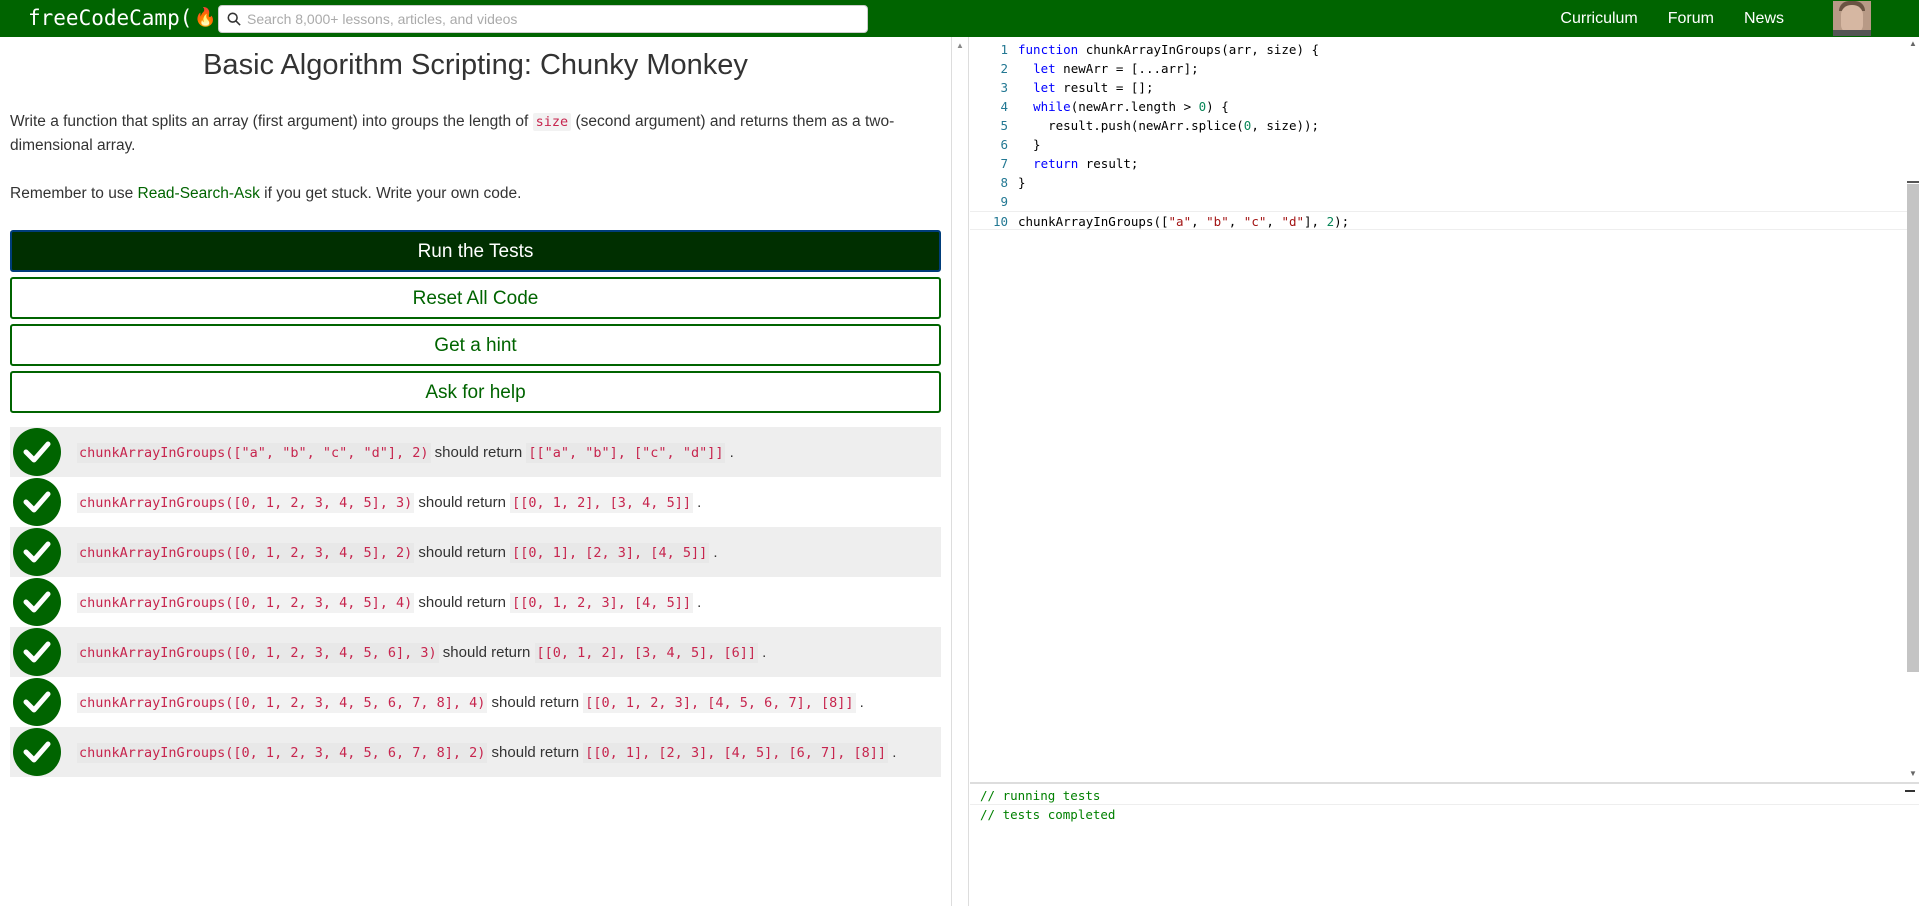 The width and height of the screenshot is (1919, 906). What do you see at coordinates (475, 65) in the screenshot?
I see `challenge-title: Basic Algorithm Scripting: Chunky Monkey` at bounding box center [475, 65].